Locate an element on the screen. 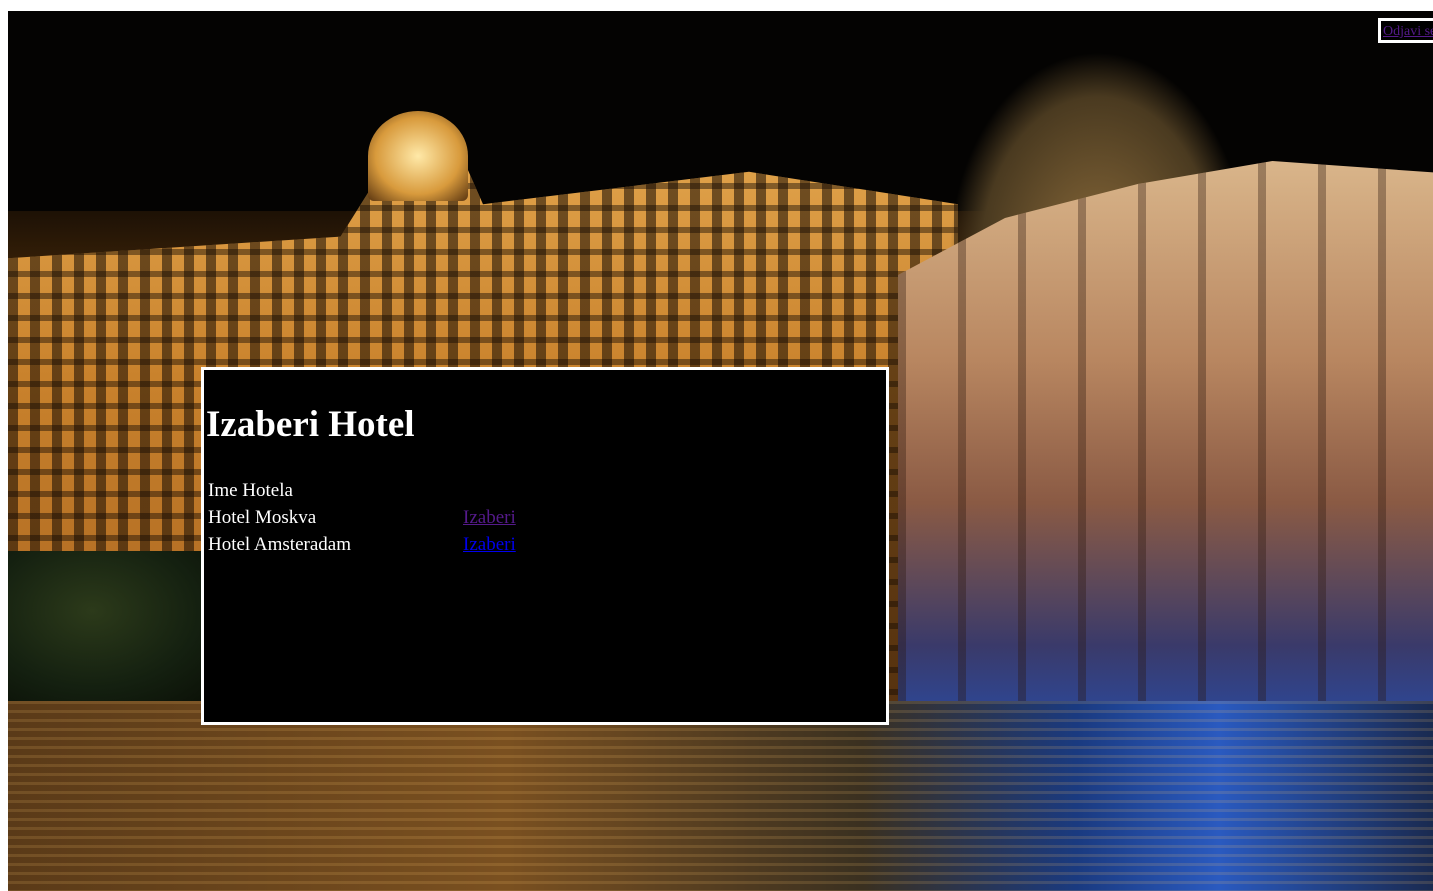  page-title: Izaberi Hotel is located at coordinates (310, 424).